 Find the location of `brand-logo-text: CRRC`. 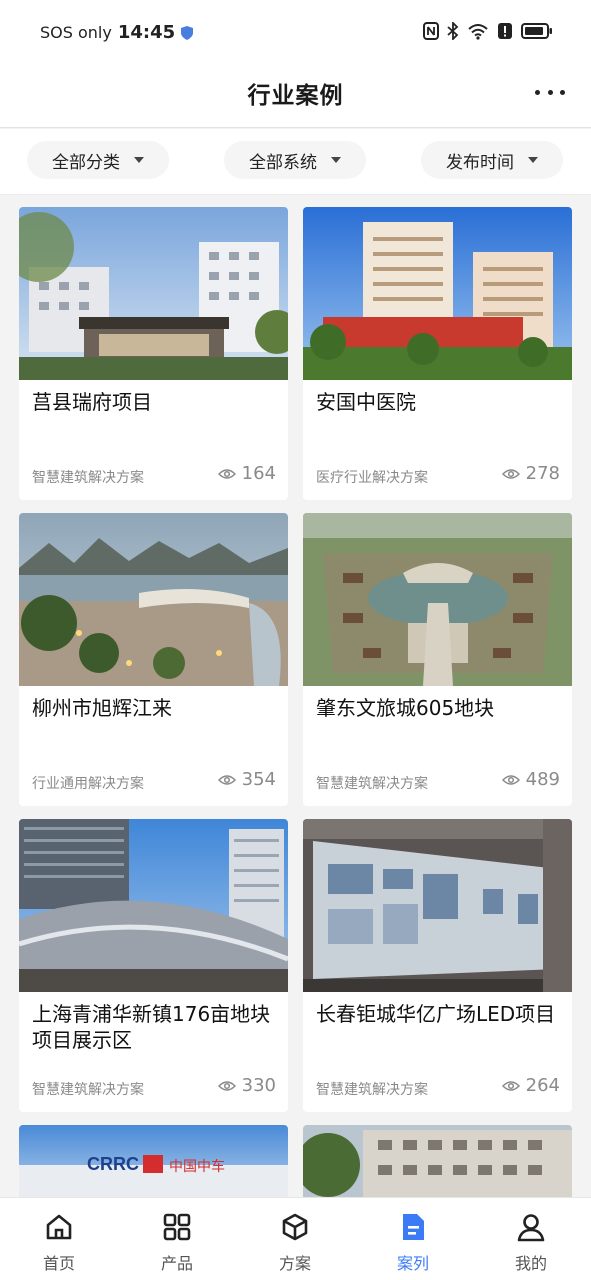

brand-logo-text: CRRC is located at coordinates (113, 1164).